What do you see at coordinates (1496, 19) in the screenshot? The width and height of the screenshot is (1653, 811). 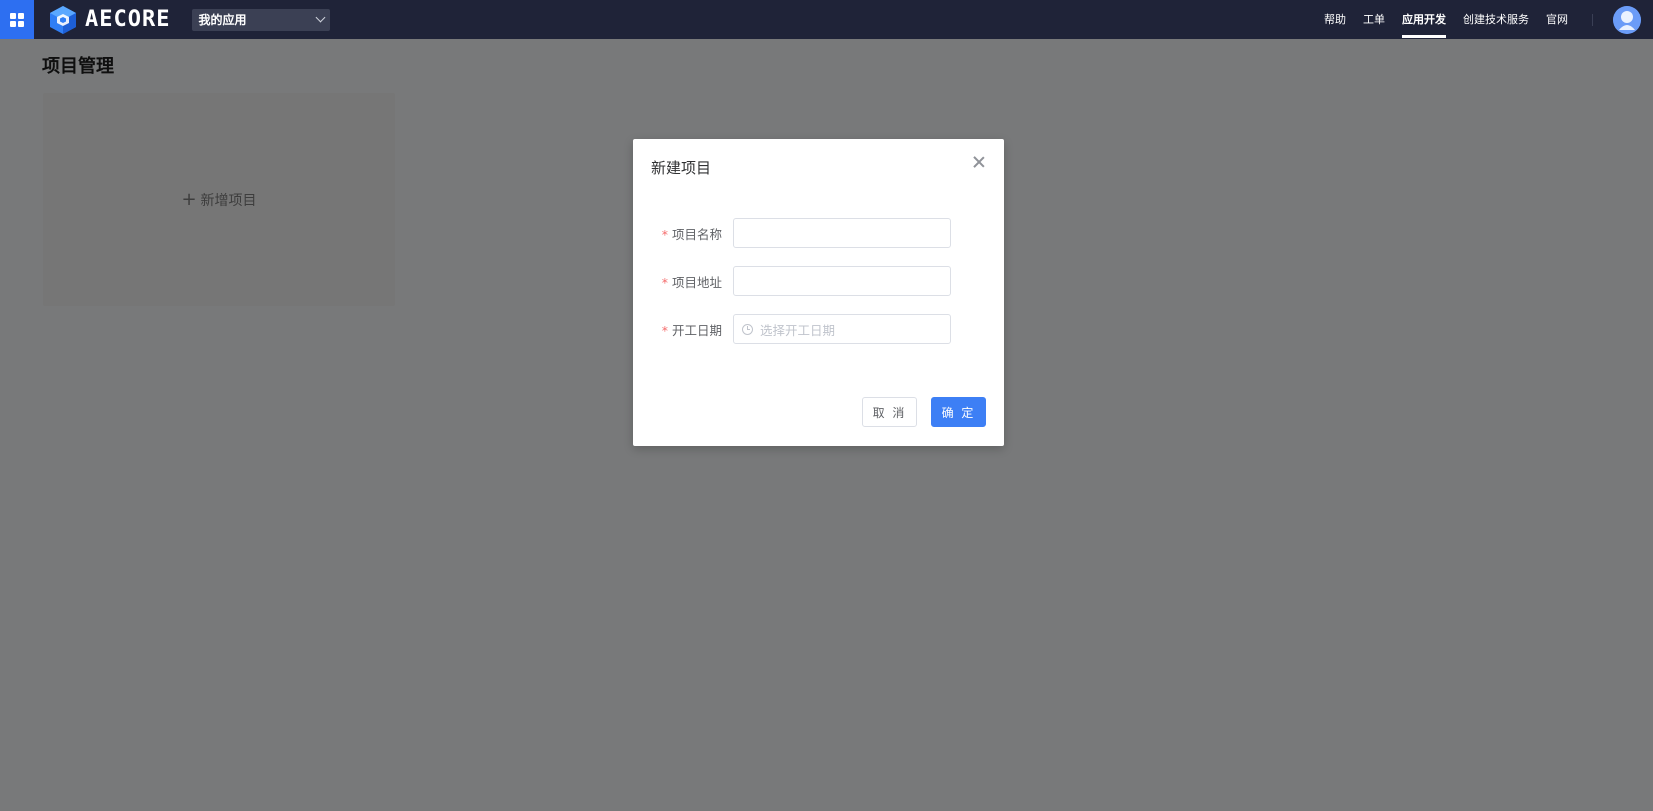 I see `nav-item-create-tech-service: 创建技术服务` at bounding box center [1496, 19].